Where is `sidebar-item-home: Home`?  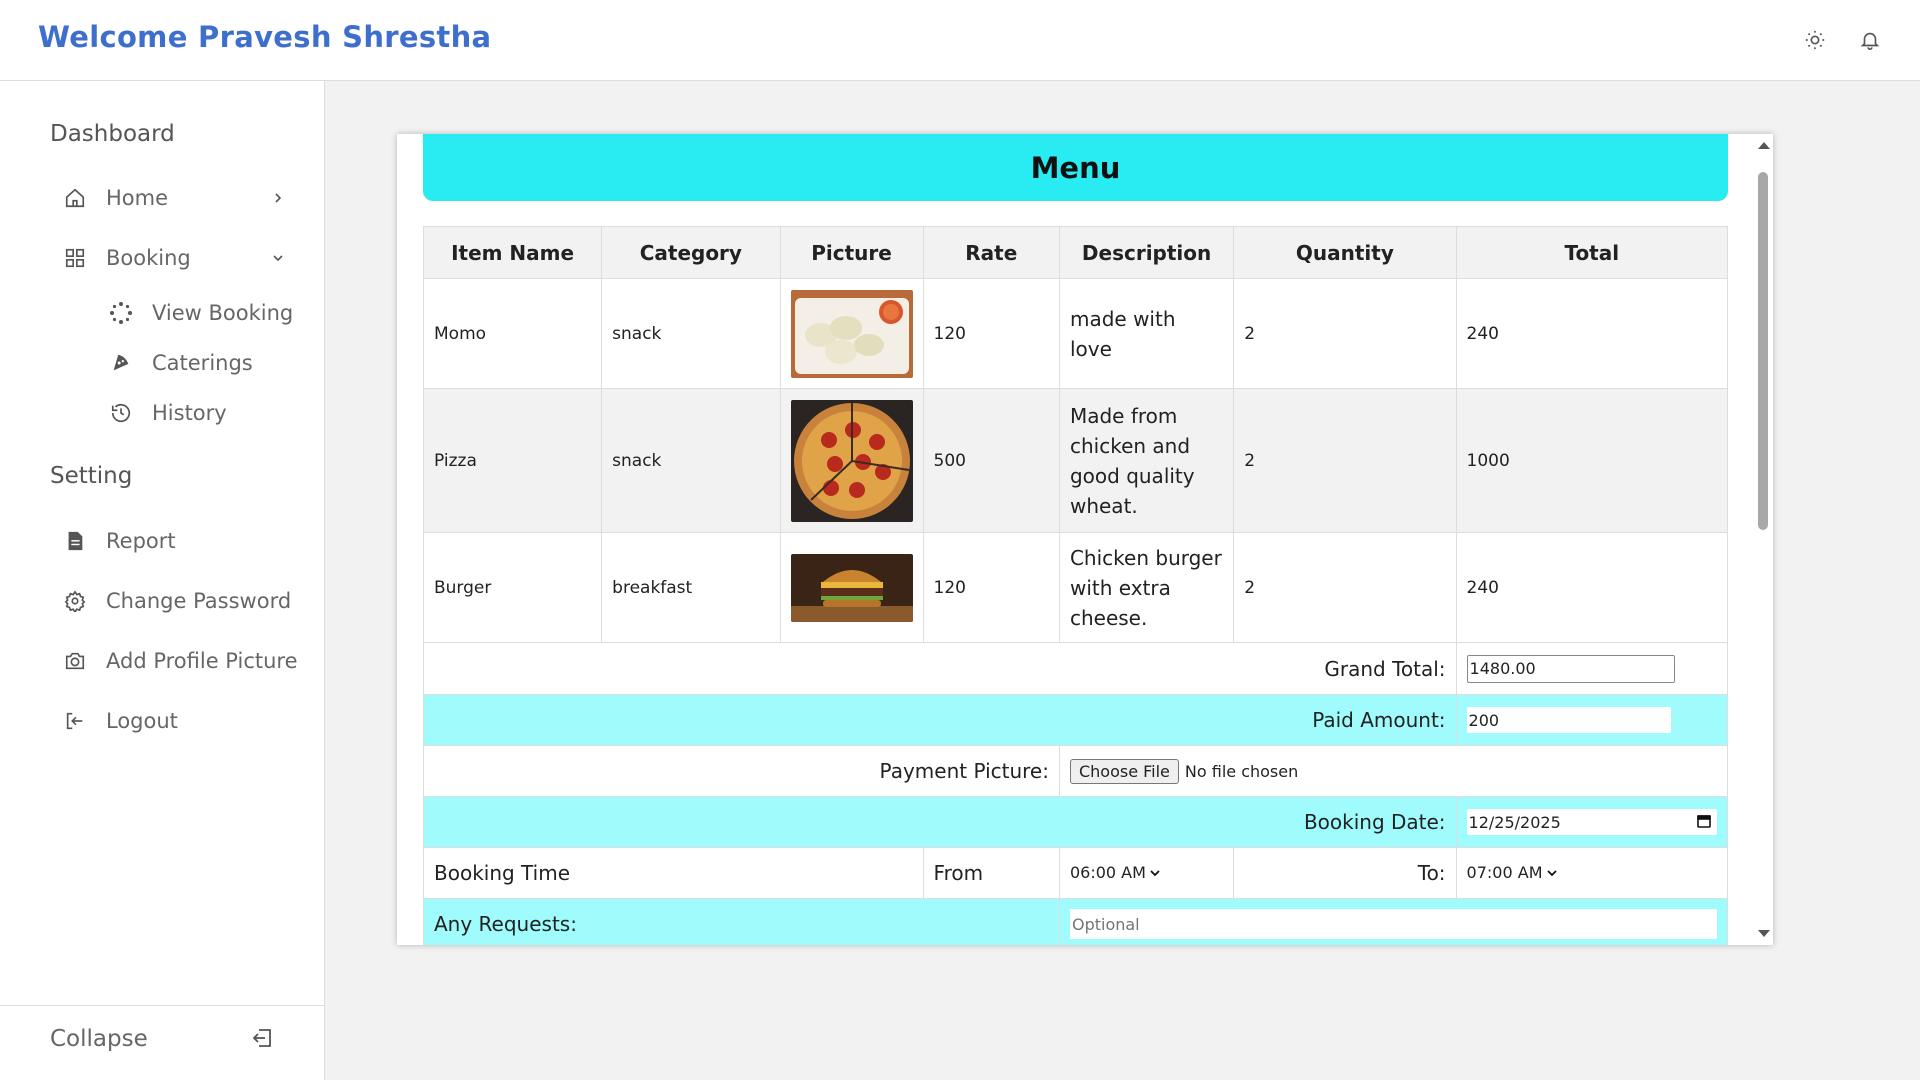 sidebar-item-home: Home is located at coordinates (115, 198).